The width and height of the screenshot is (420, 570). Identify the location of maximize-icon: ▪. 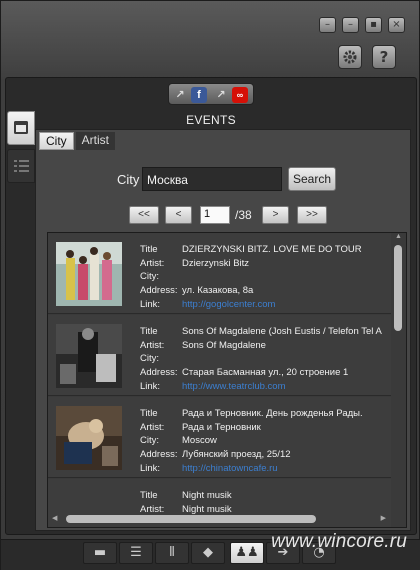
(373, 25).